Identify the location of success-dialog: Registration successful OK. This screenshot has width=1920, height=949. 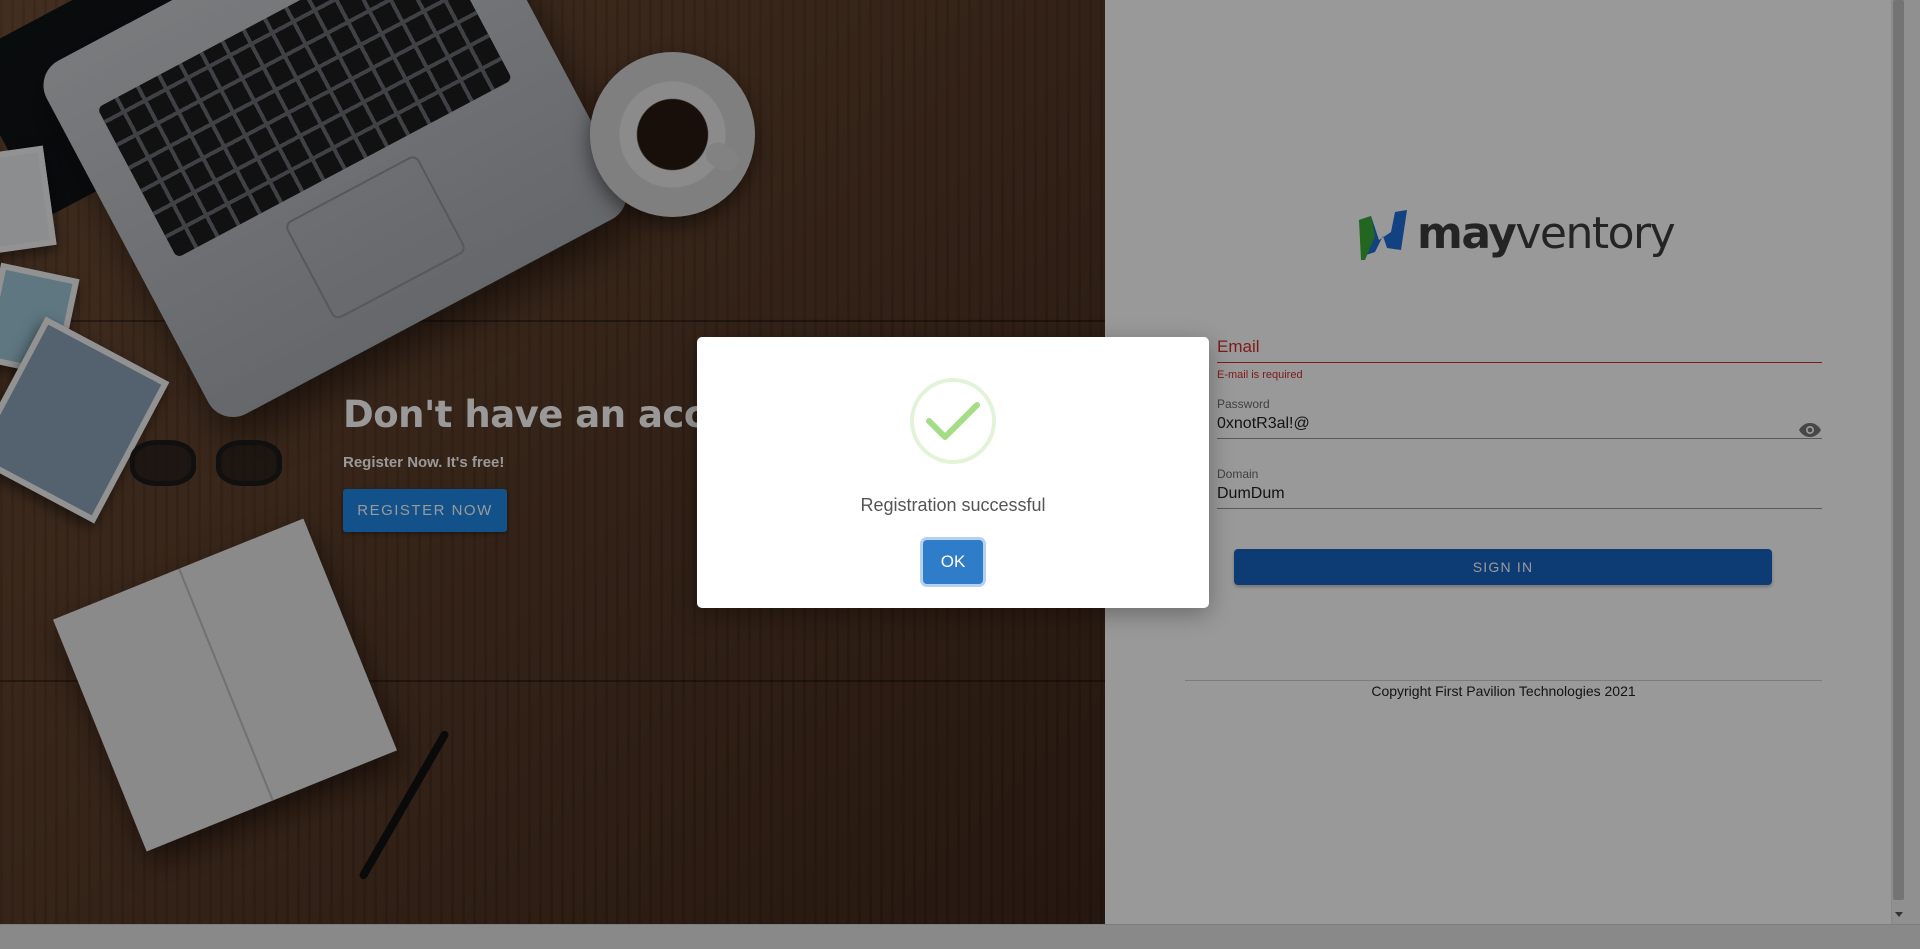
(953, 472).